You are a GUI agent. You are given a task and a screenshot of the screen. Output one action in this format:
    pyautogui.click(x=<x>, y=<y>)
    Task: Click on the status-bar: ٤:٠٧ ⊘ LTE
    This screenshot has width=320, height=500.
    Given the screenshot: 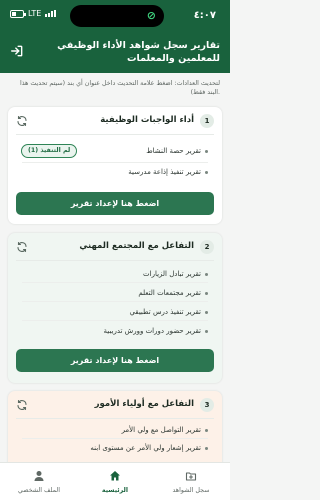 What is the action you would take?
    pyautogui.click(x=115, y=17)
    